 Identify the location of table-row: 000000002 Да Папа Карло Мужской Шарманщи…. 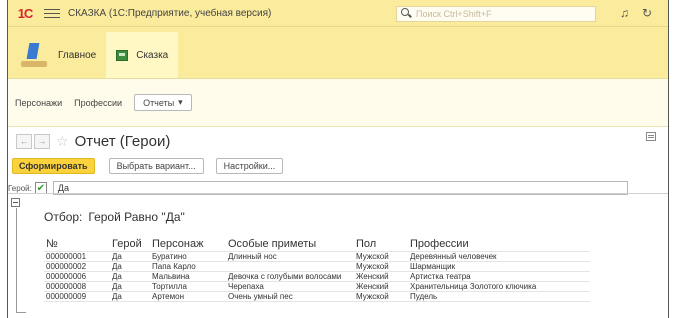
(317, 266).